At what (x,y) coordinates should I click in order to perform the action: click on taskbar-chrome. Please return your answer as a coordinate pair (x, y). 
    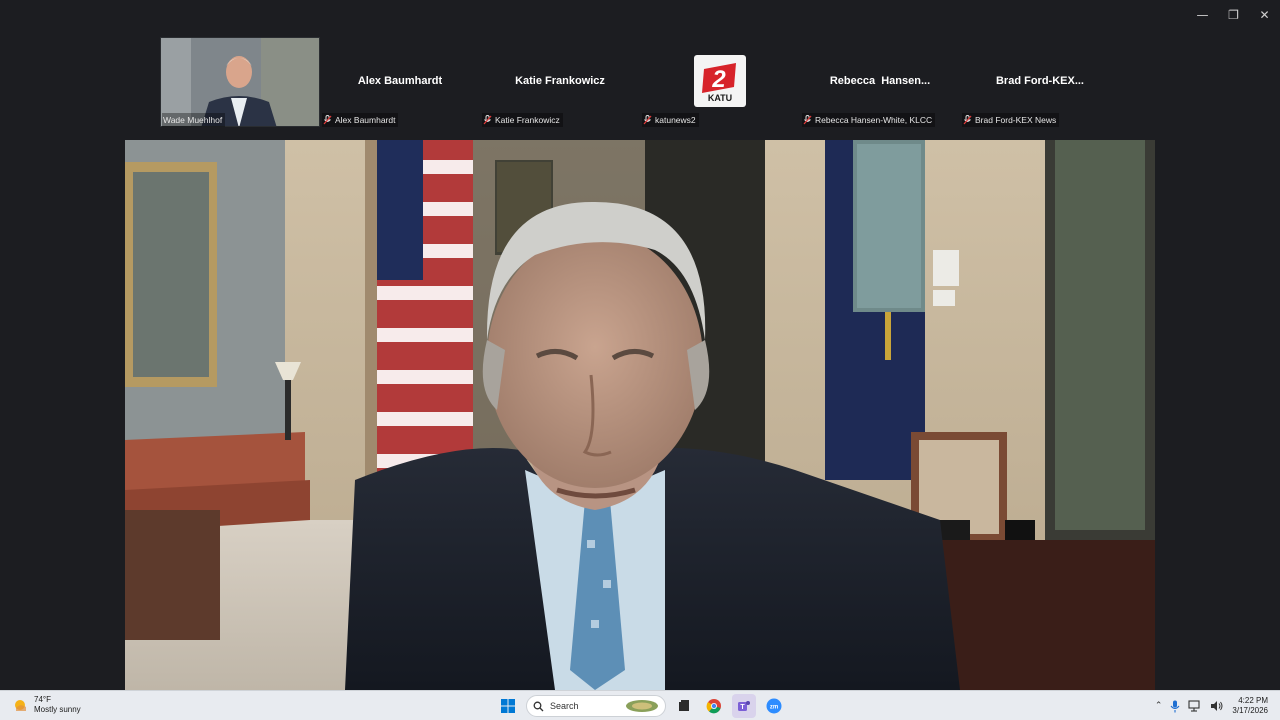
    Looking at the image, I should click on (714, 706).